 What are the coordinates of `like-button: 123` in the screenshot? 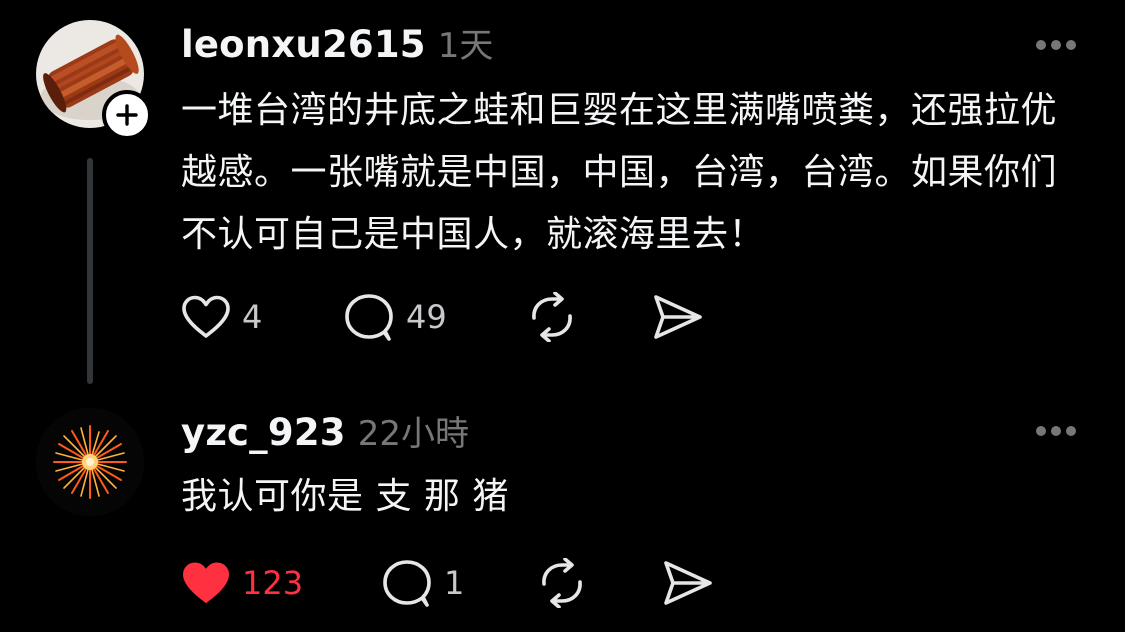 It's located at (241, 583).